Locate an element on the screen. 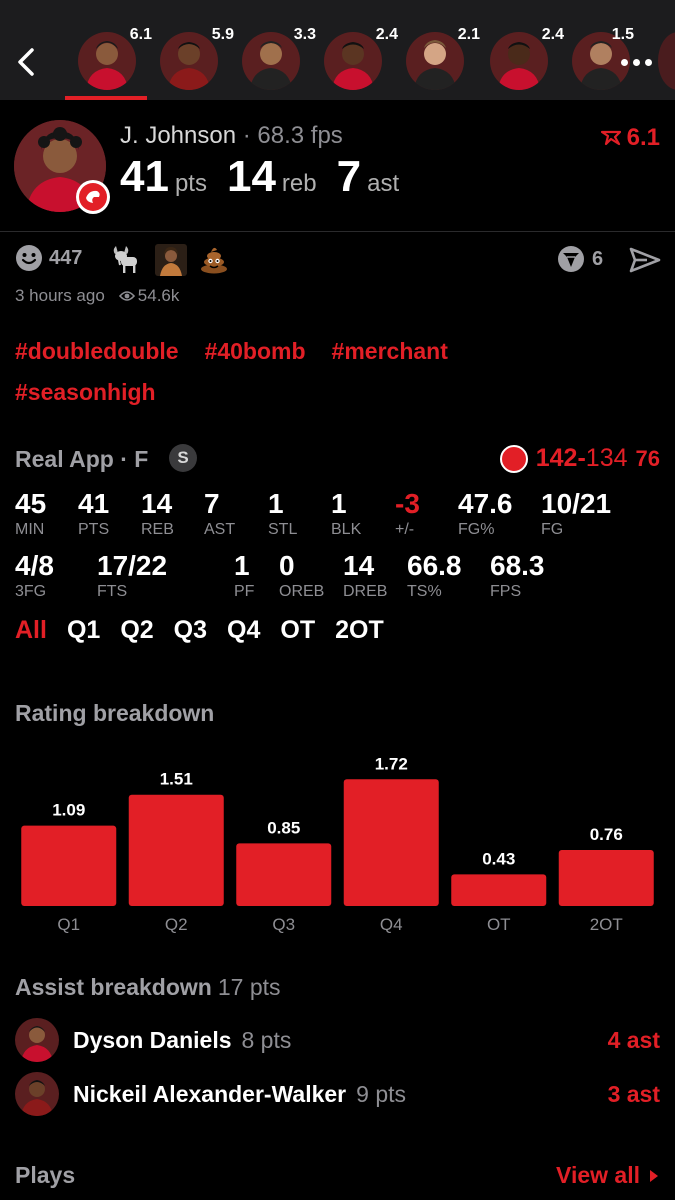 This screenshot has height=1200, width=675. bar-q1 is located at coordinates (69, 865).